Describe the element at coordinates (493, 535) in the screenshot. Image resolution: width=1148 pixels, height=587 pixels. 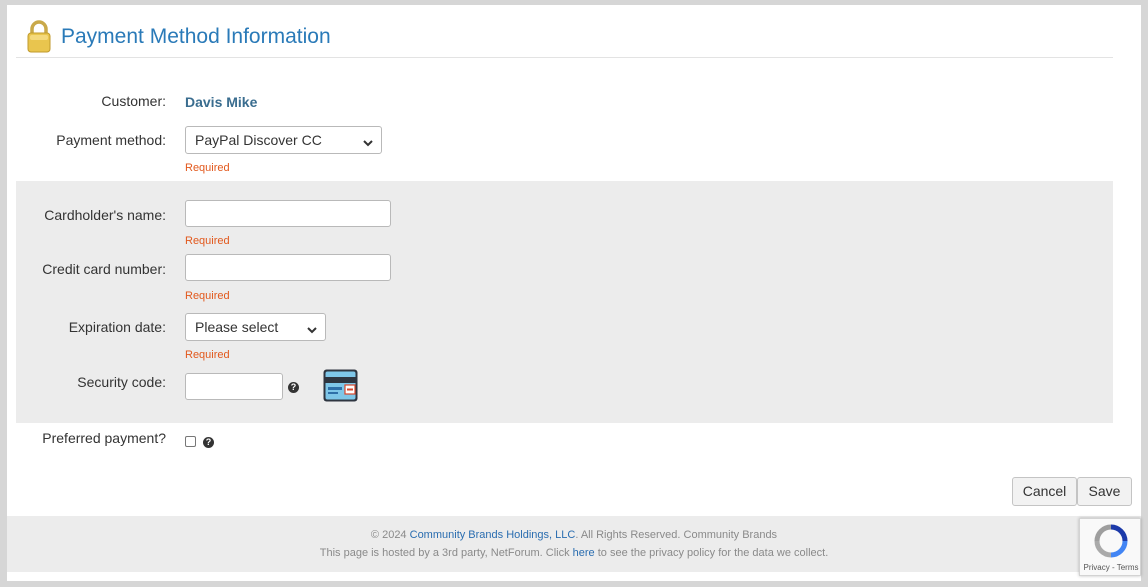
I see `community-brands-link: Community Brands Holdings, LLC` at that location.